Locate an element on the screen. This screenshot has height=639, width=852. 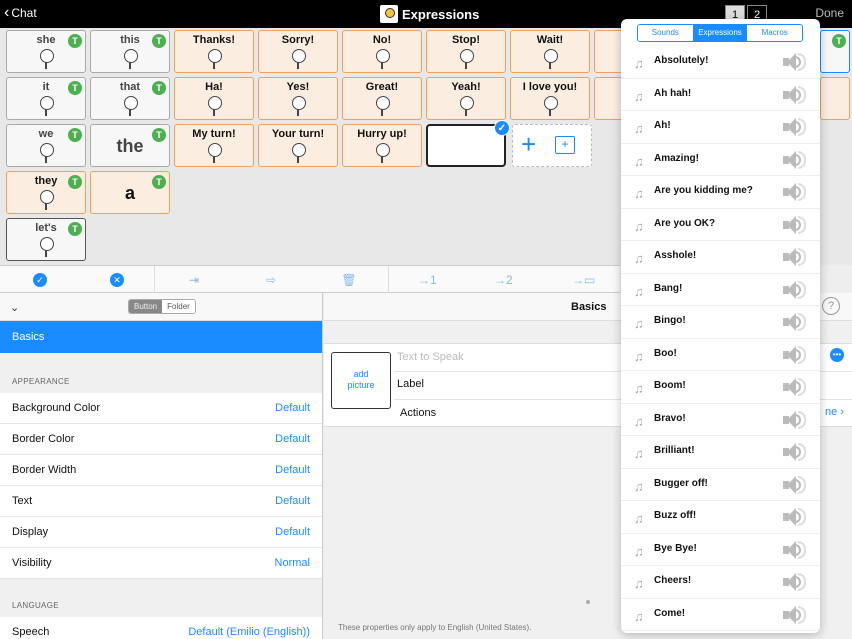
expression-item: ♫ Asshole! is located at coordinates (720, 257).